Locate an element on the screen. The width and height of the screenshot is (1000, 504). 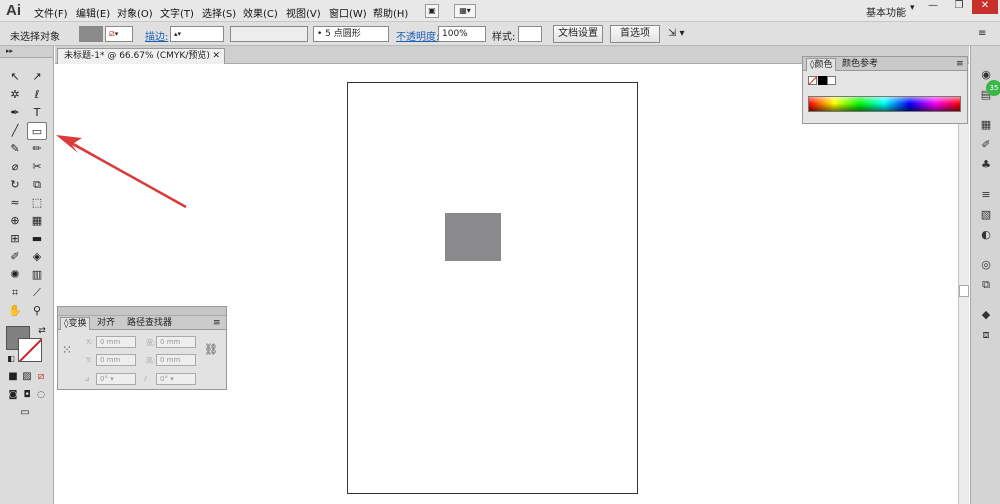
bridge-button: ▣ is located at coordinates (432, 11).